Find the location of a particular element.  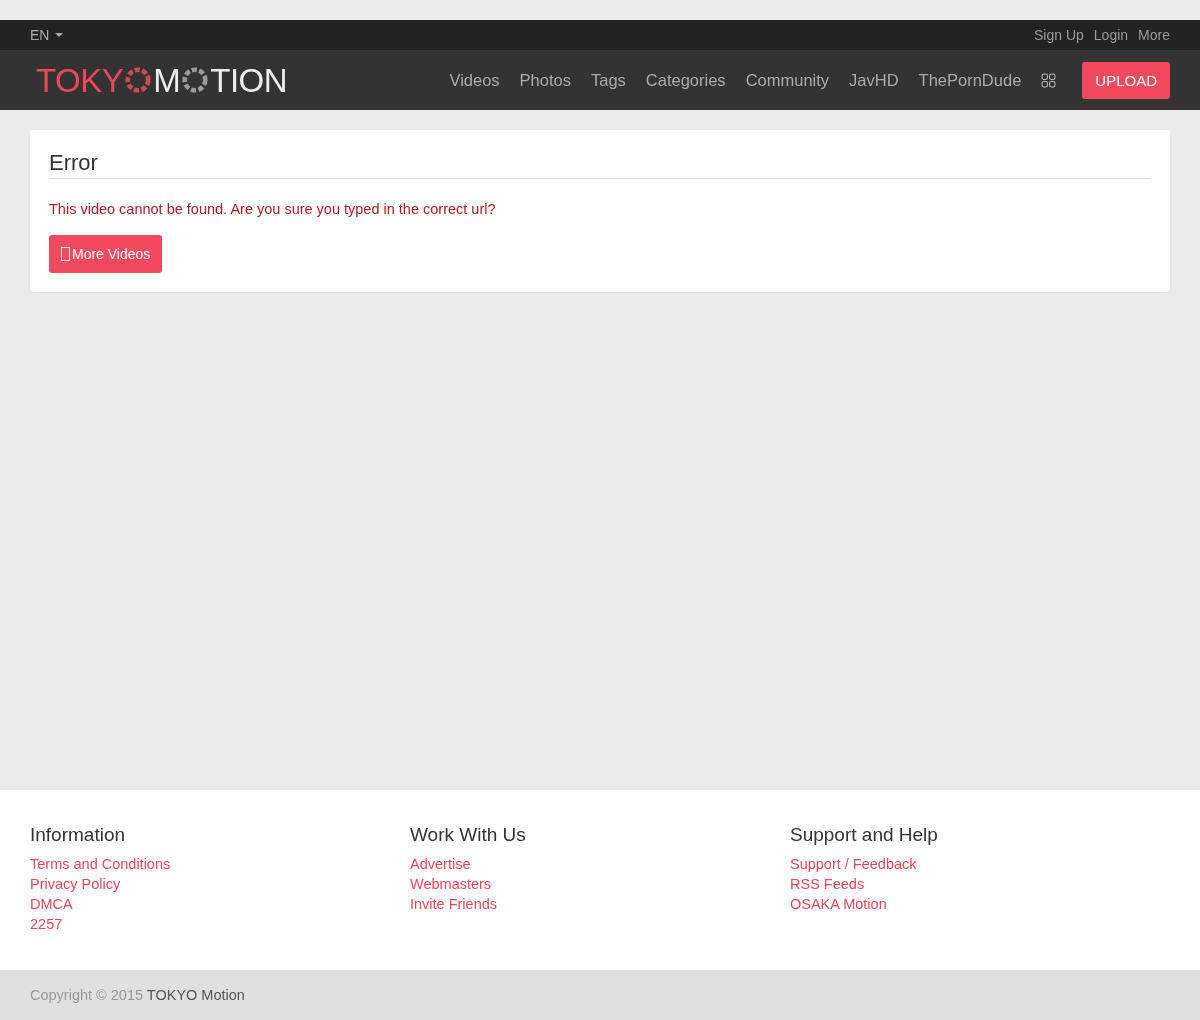

missing-glyph-icon is located at coordinates (65, 254).